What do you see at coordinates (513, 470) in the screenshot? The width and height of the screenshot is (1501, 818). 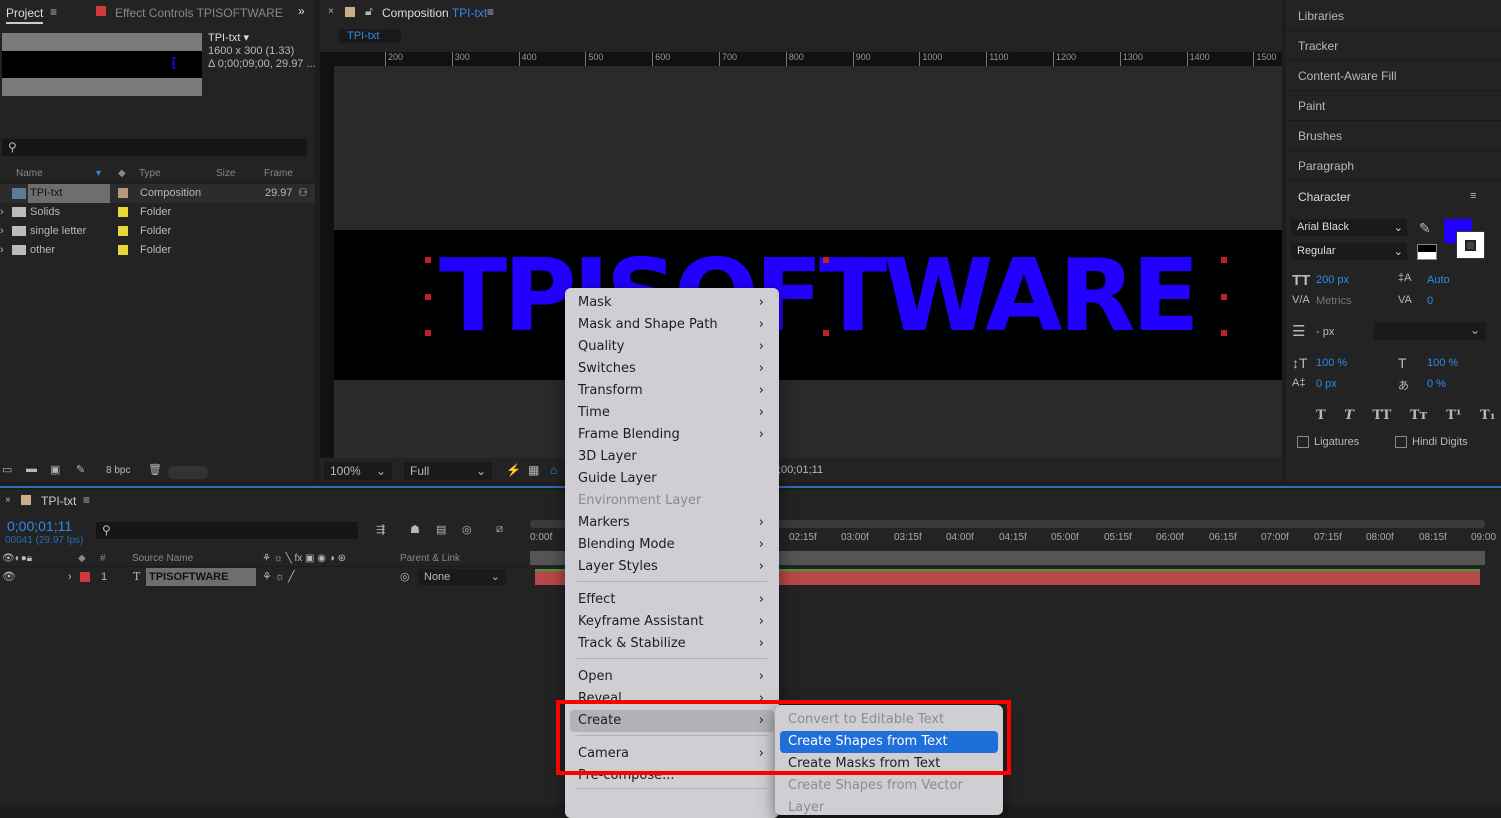 I see `fast-previews-icon: ⚡` at bounding box center [513, 470].